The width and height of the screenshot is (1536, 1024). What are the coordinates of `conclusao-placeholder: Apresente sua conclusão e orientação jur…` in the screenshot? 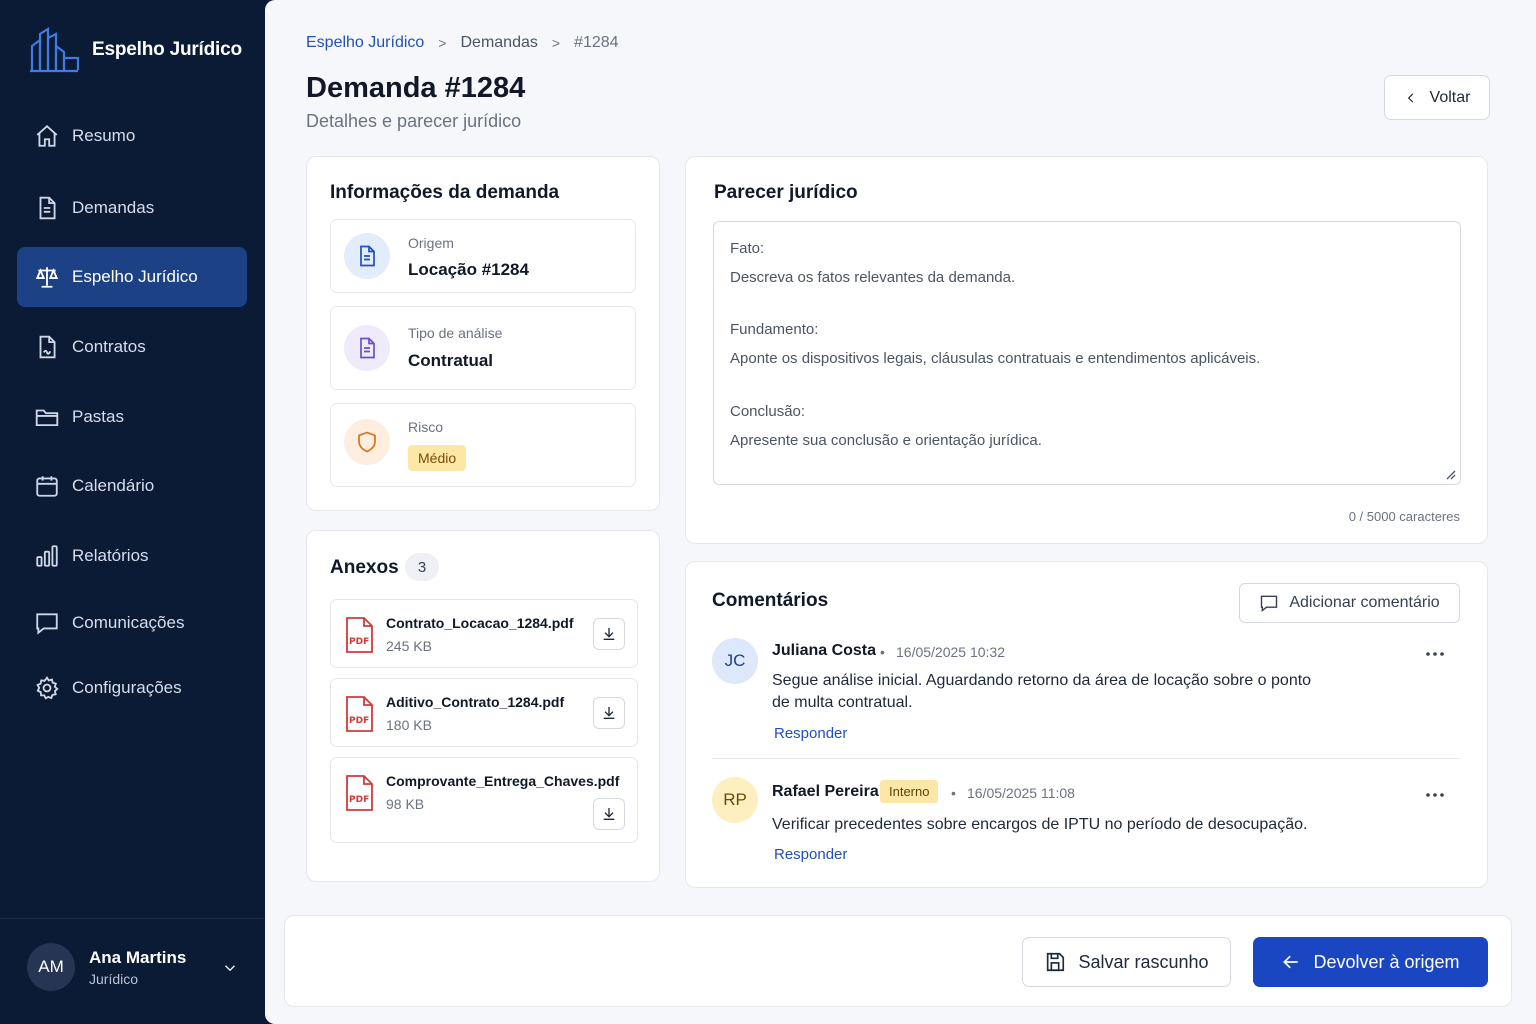 It's located at (886, 440).